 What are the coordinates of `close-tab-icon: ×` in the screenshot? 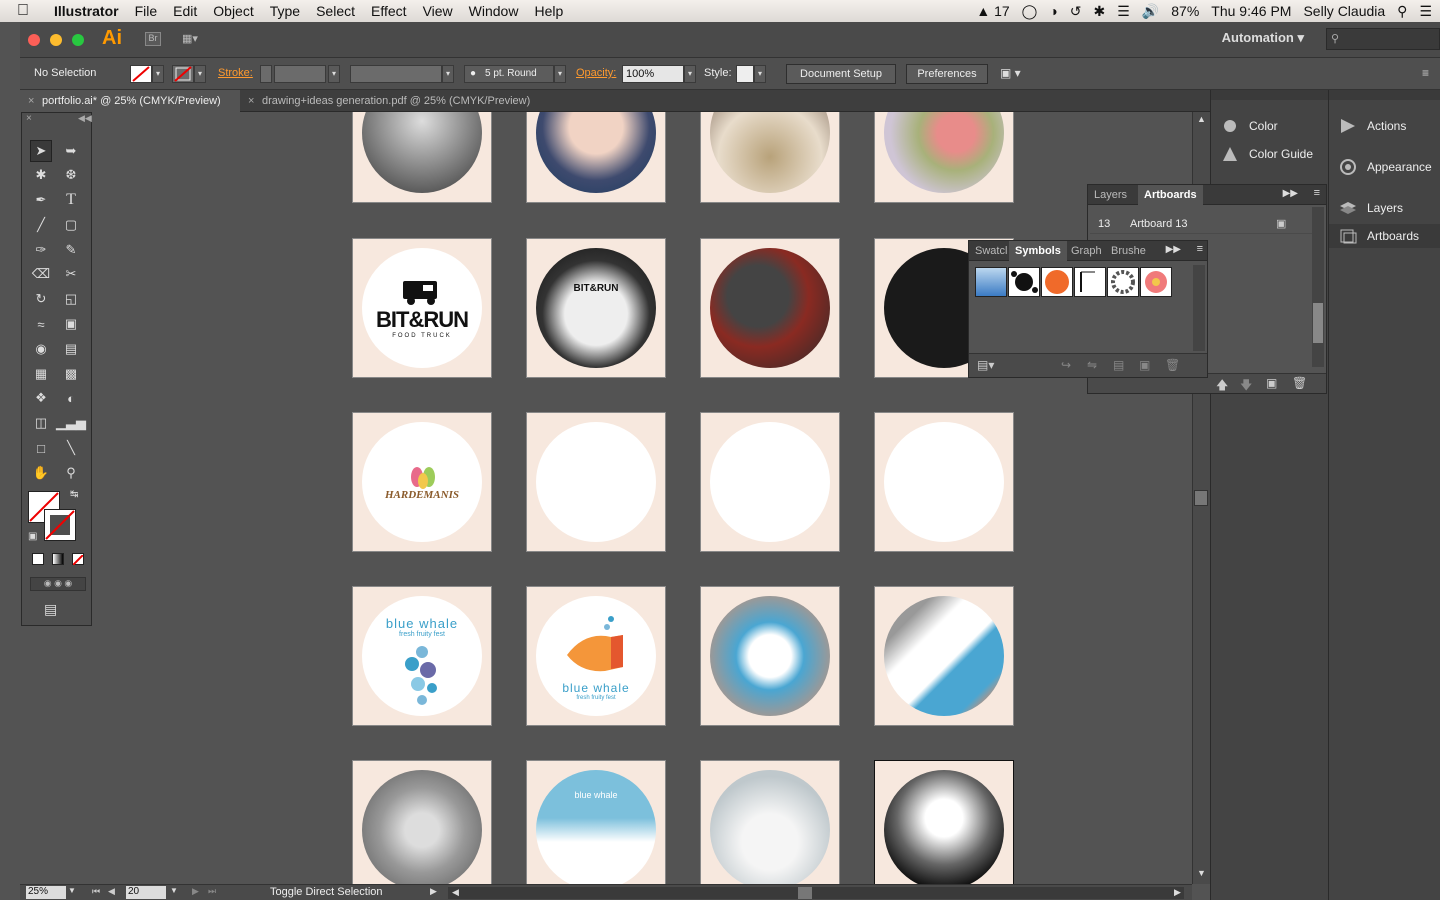 It's located at (251, 101).